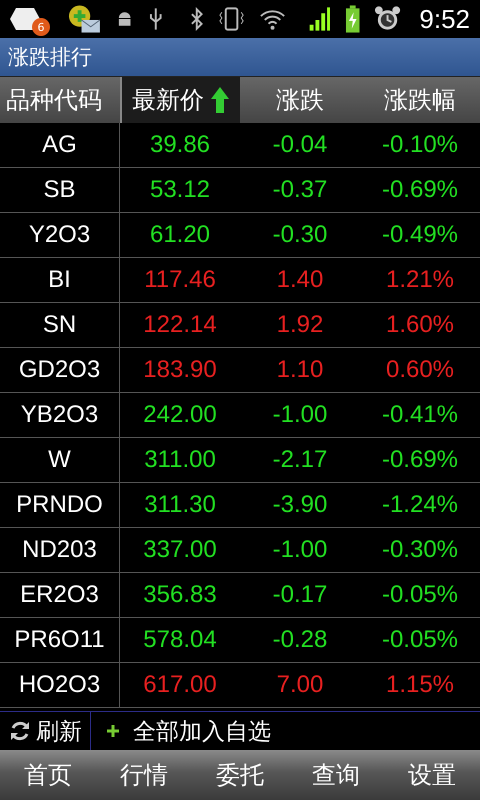  What do you see at coordinates (180, 415) in the screenshot?
I see `table-cell-text: 242.00` at bounding box center [180, 415].